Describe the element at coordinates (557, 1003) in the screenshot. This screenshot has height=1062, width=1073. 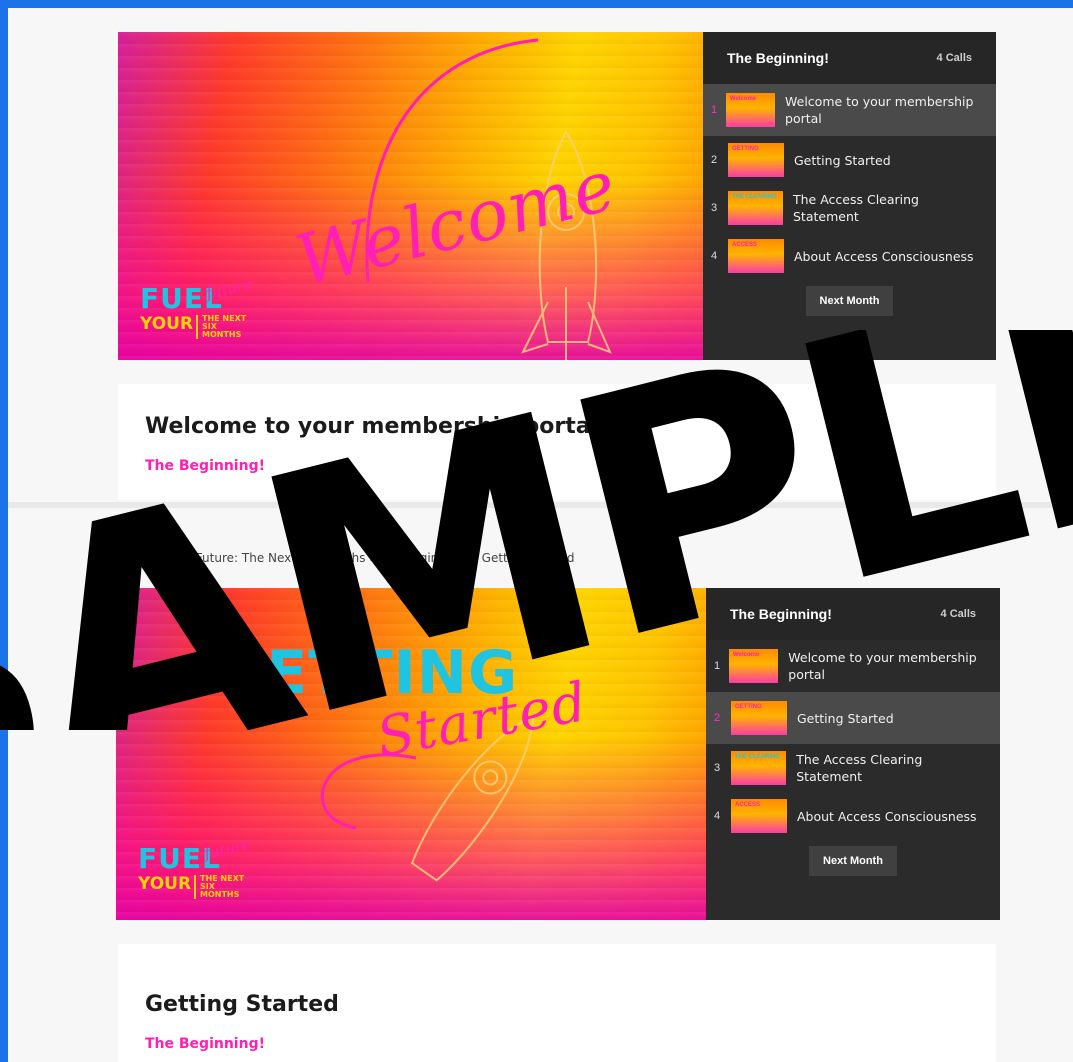
I see `video-info-card-2: Getting Started The Beginning!` at that location.